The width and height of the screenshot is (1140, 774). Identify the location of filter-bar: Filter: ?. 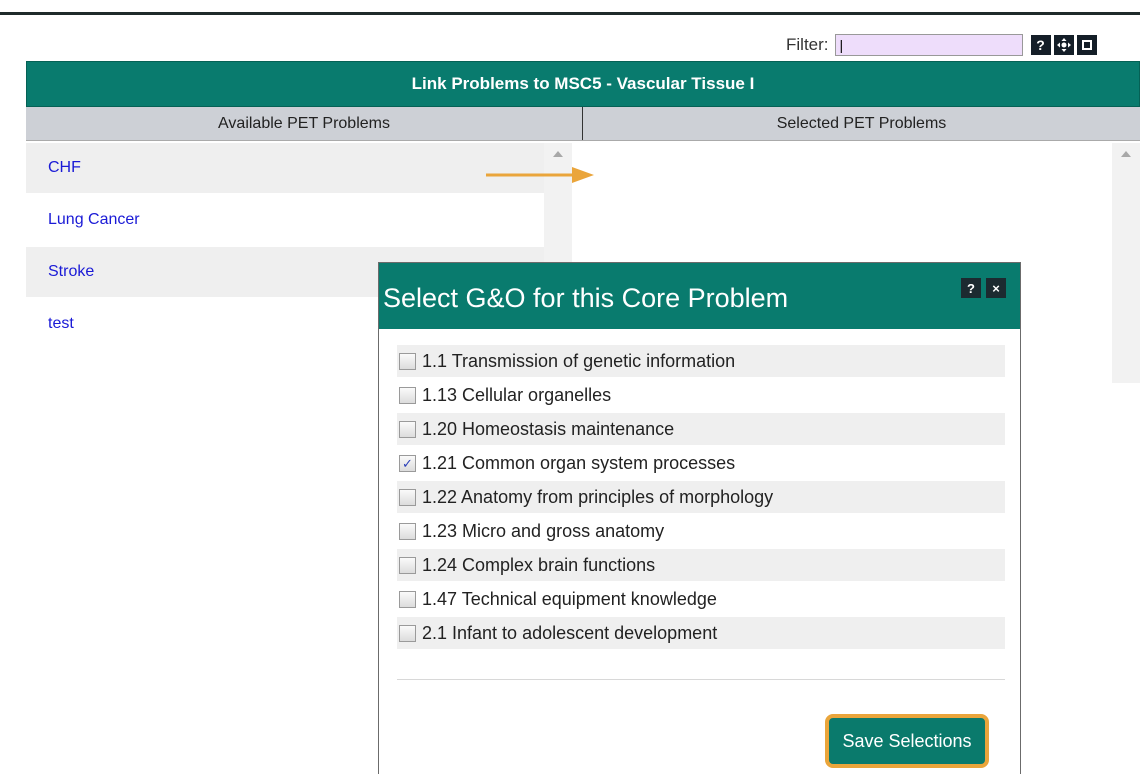
(941, 45).